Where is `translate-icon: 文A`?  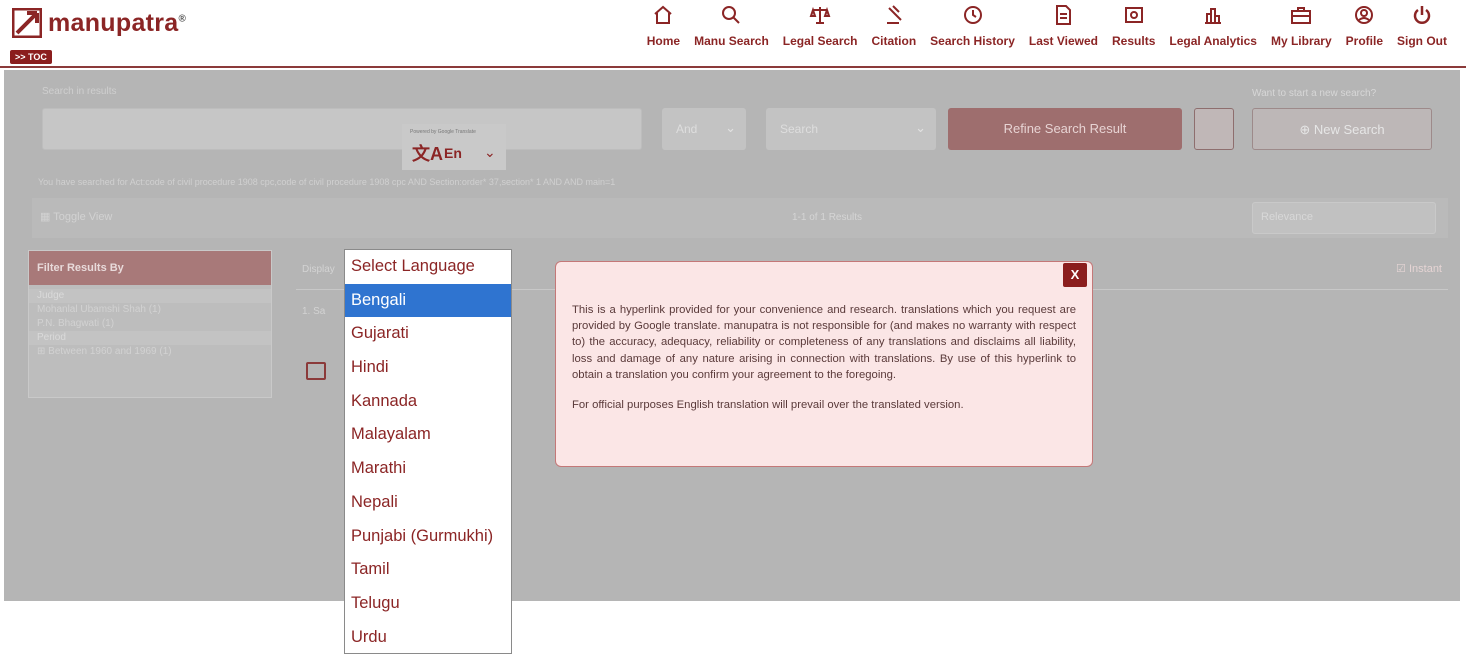
translate-icon: 文A is located at coordinates (427, 154).